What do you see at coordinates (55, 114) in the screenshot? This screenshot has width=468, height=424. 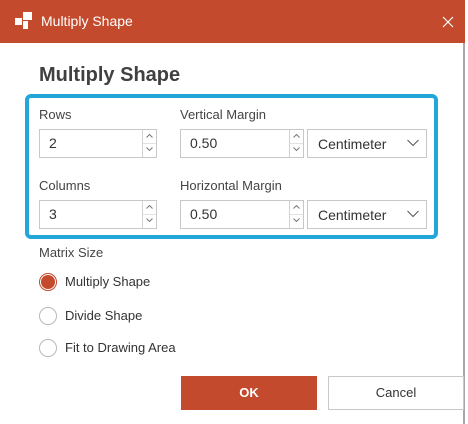 I see `rows-label: Rows` at bounding box center [55, 114].